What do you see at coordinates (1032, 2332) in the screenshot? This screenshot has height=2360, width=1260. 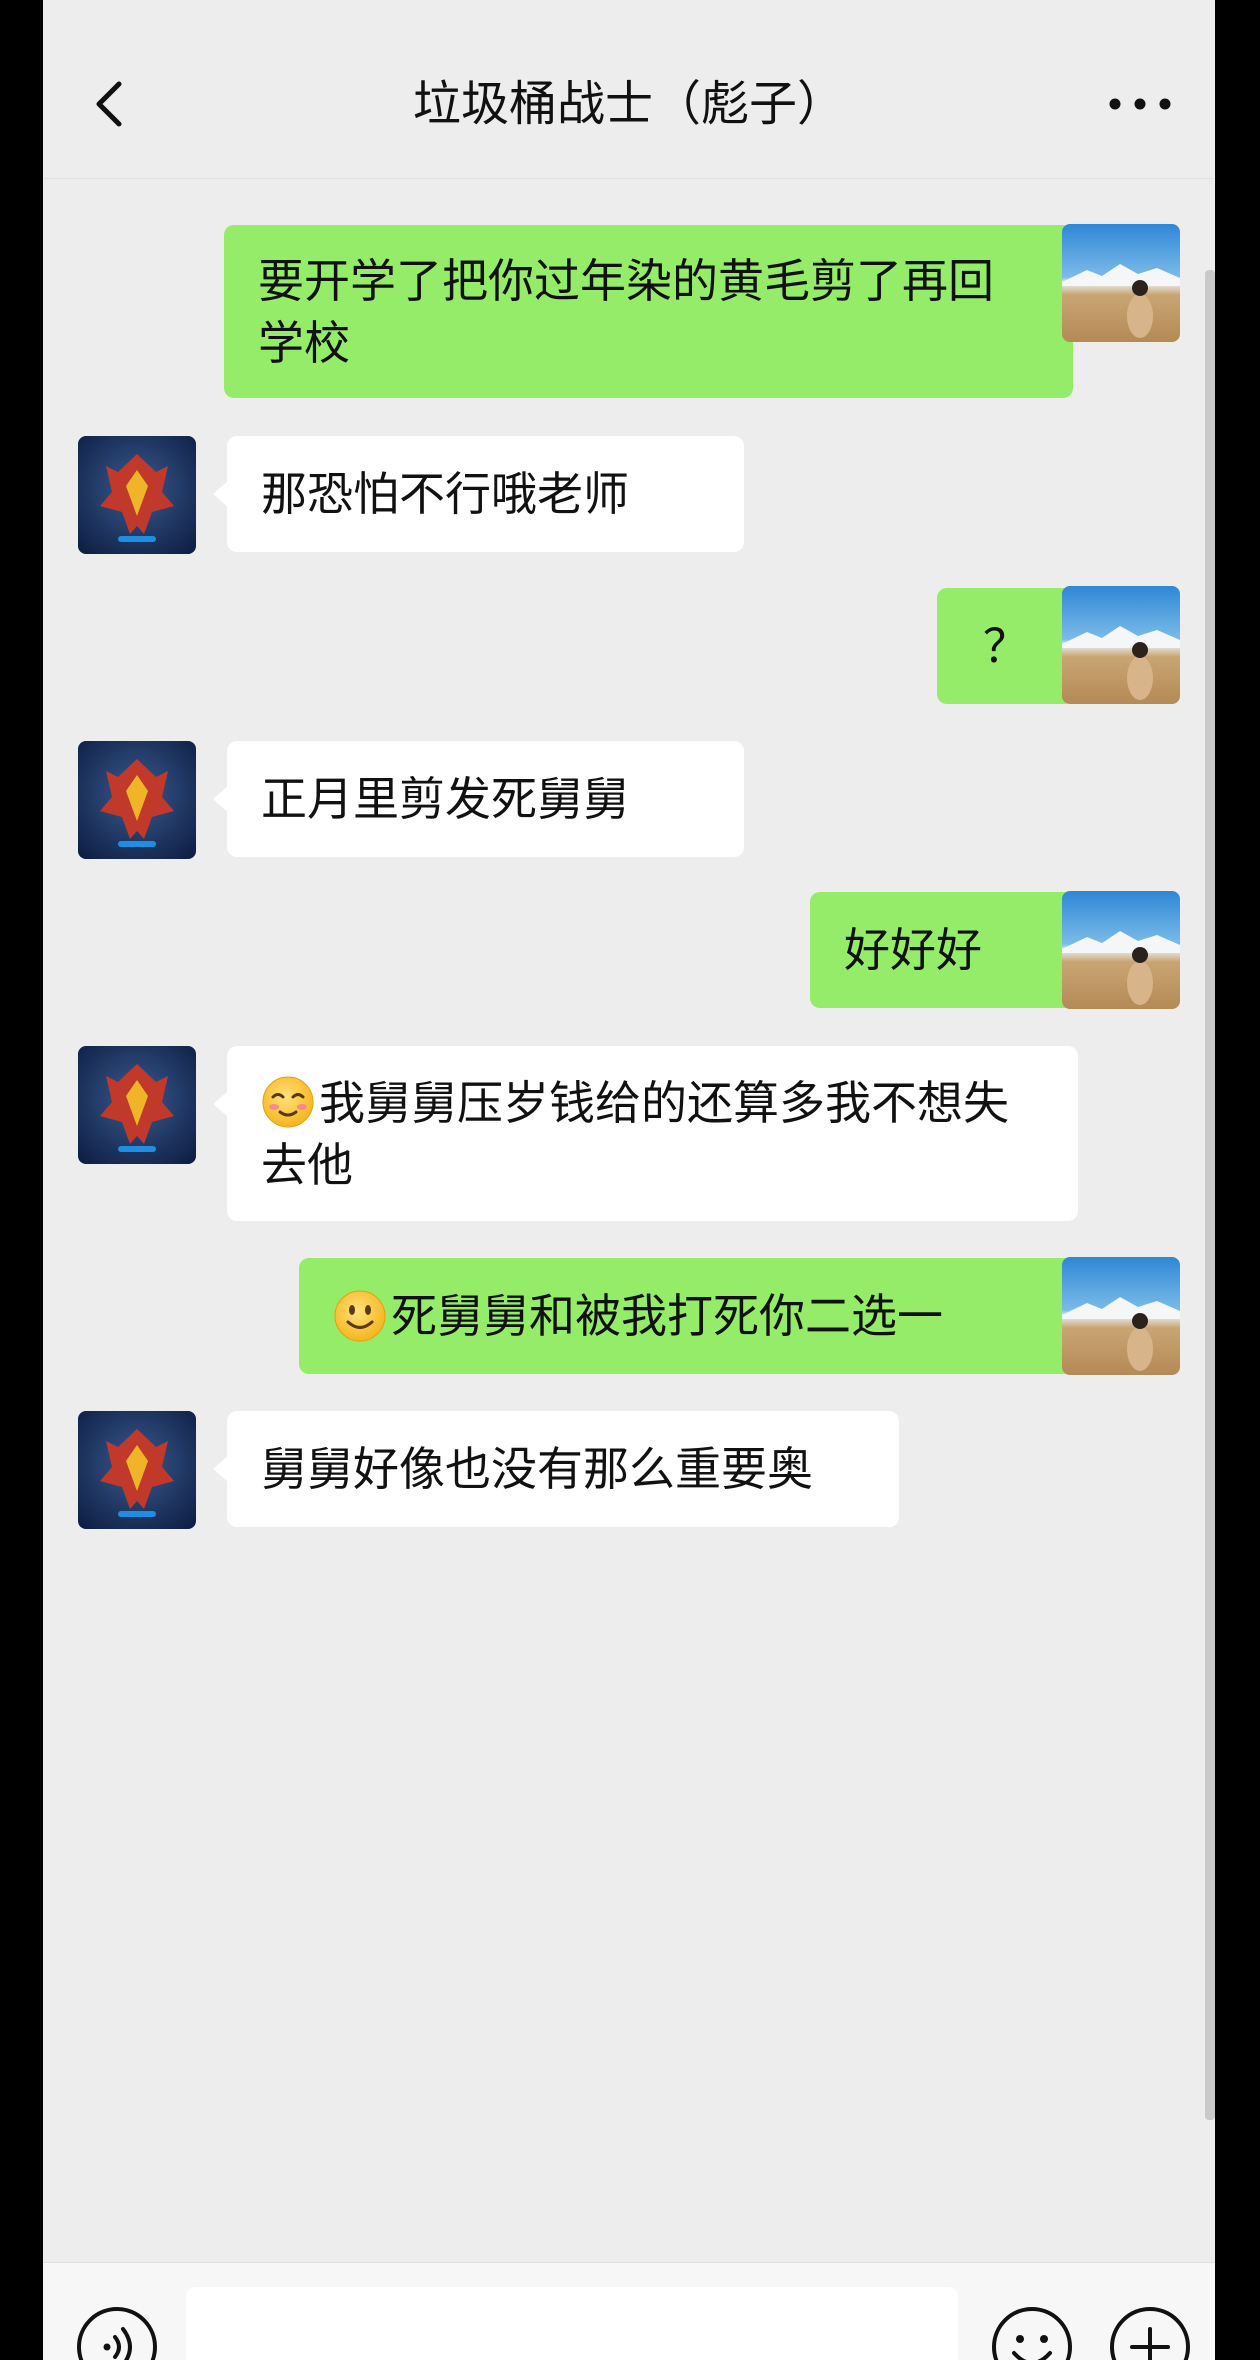 I see `emoji-icon` at bounding box center [1032, 2332].